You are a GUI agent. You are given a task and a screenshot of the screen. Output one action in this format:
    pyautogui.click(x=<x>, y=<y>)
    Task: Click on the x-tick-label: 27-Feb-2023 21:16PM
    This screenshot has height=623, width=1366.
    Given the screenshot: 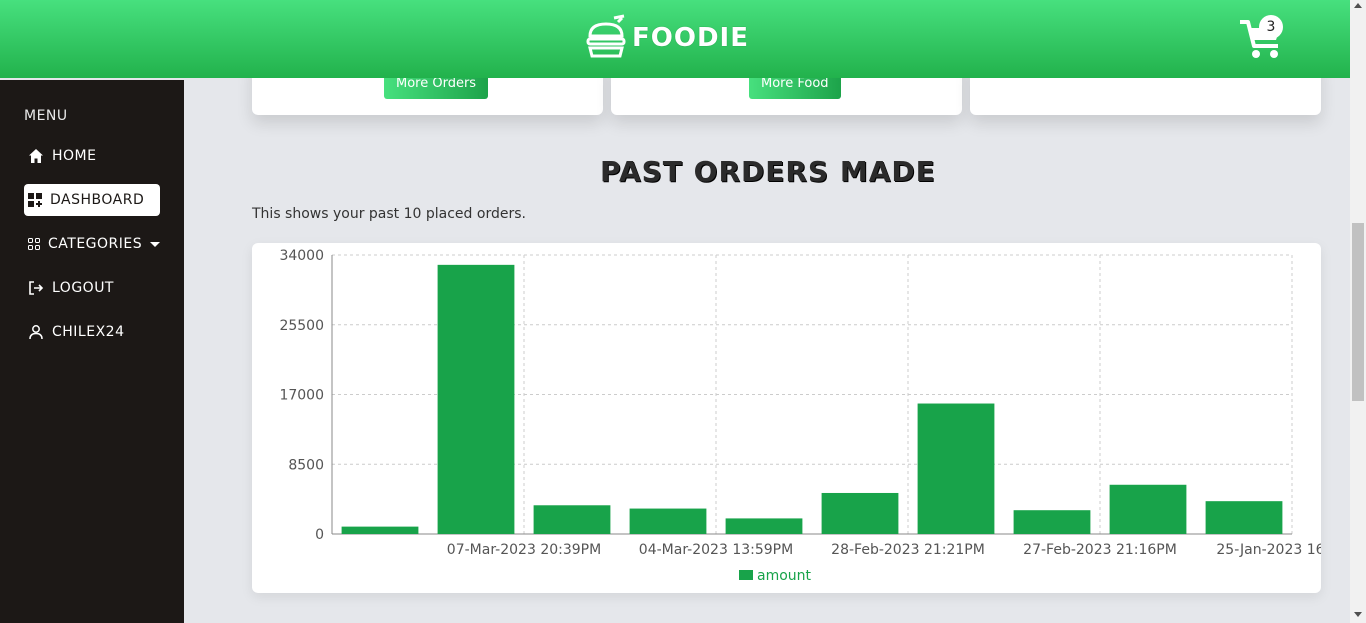 What is the action you would take?
    pyautogui.click(x=1100, y=550)
    